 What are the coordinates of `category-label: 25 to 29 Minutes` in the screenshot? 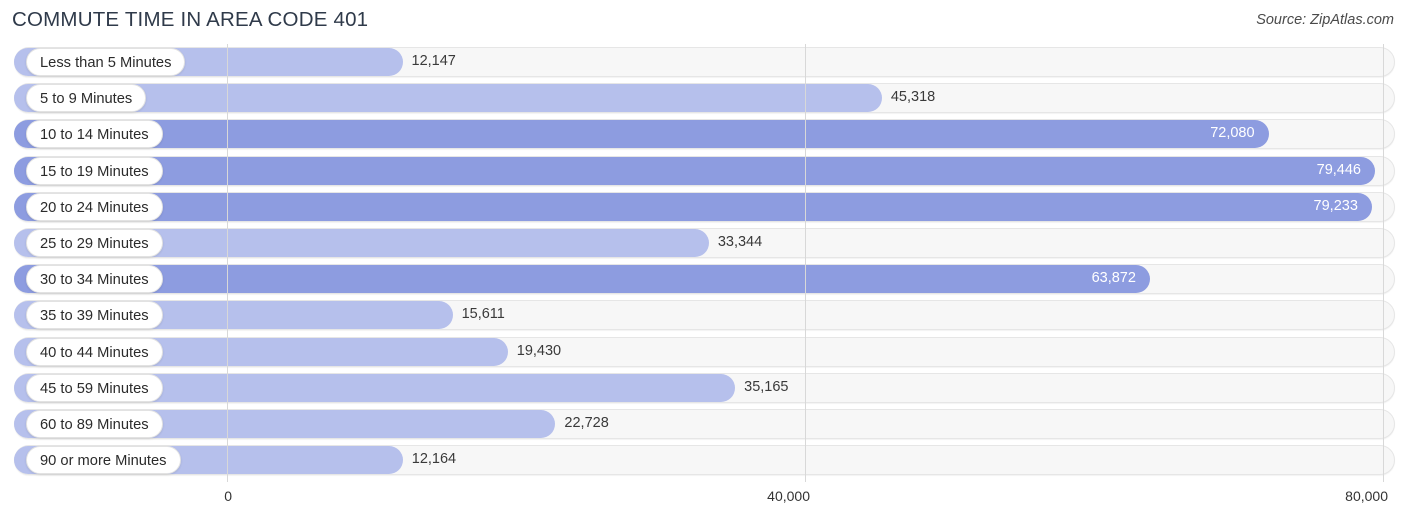 It's located at (94, 242).